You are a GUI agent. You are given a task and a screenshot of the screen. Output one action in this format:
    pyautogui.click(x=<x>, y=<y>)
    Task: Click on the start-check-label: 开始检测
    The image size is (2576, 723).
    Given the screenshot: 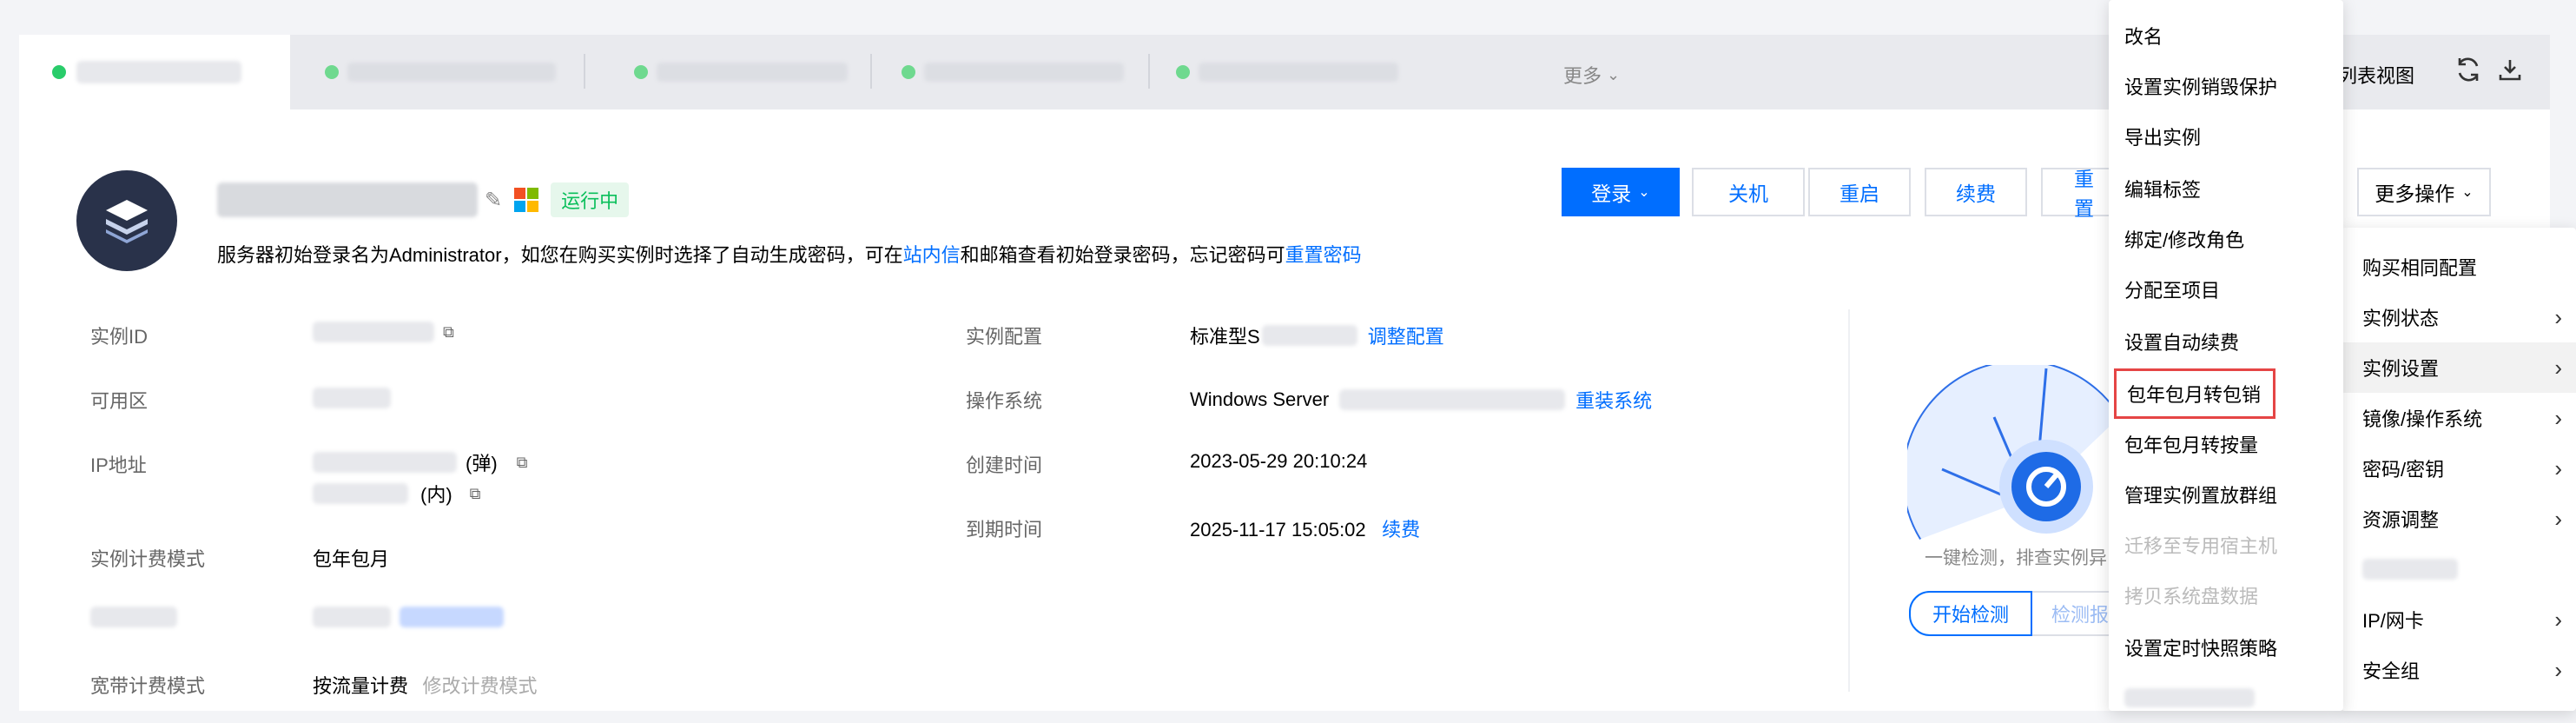 What is the action you would take?
    pyautogui.click(x=1970, y=615)
    